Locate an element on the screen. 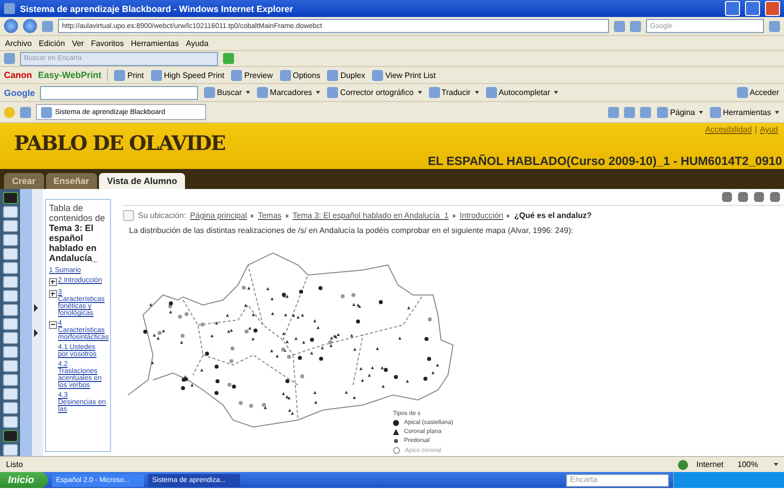 Image resolution: width=784 pixels, height=501 pixels. toolbar-button: Options is located at coordinates (300, 75).